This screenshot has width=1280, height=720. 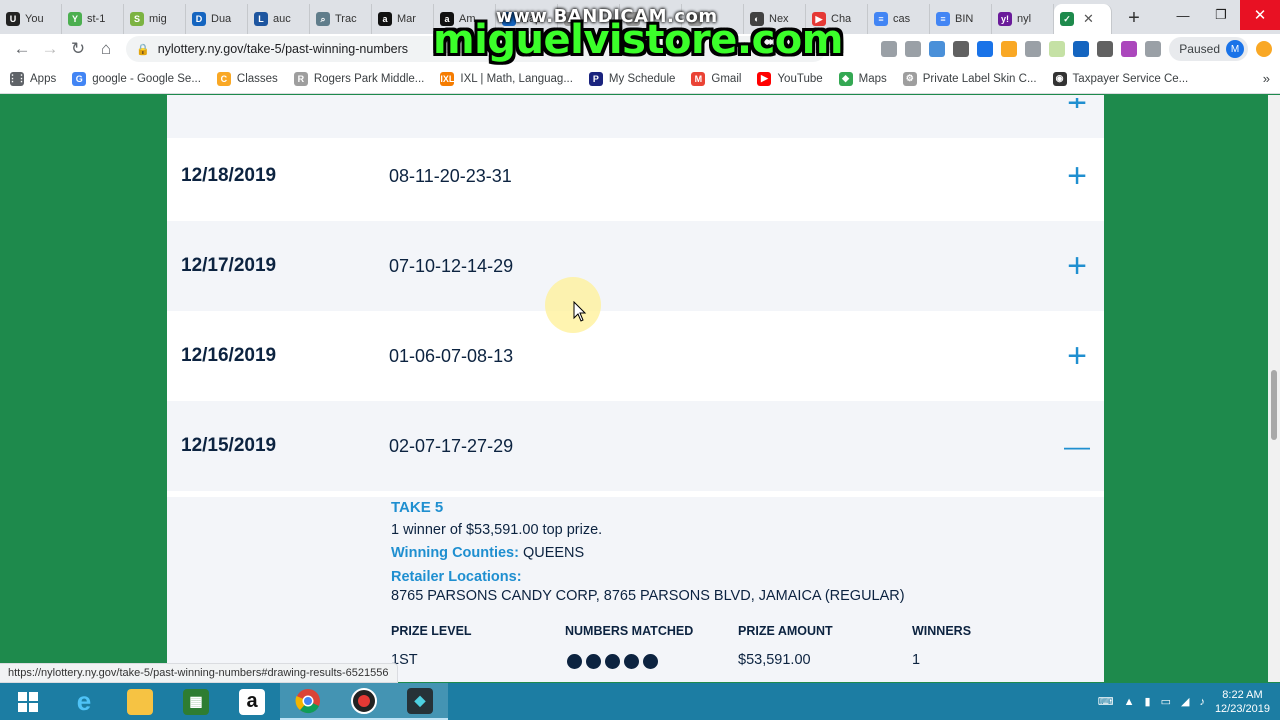 I want to click on bookmark-item: ⋮⋮ Apps, so click(x=32, y=78).